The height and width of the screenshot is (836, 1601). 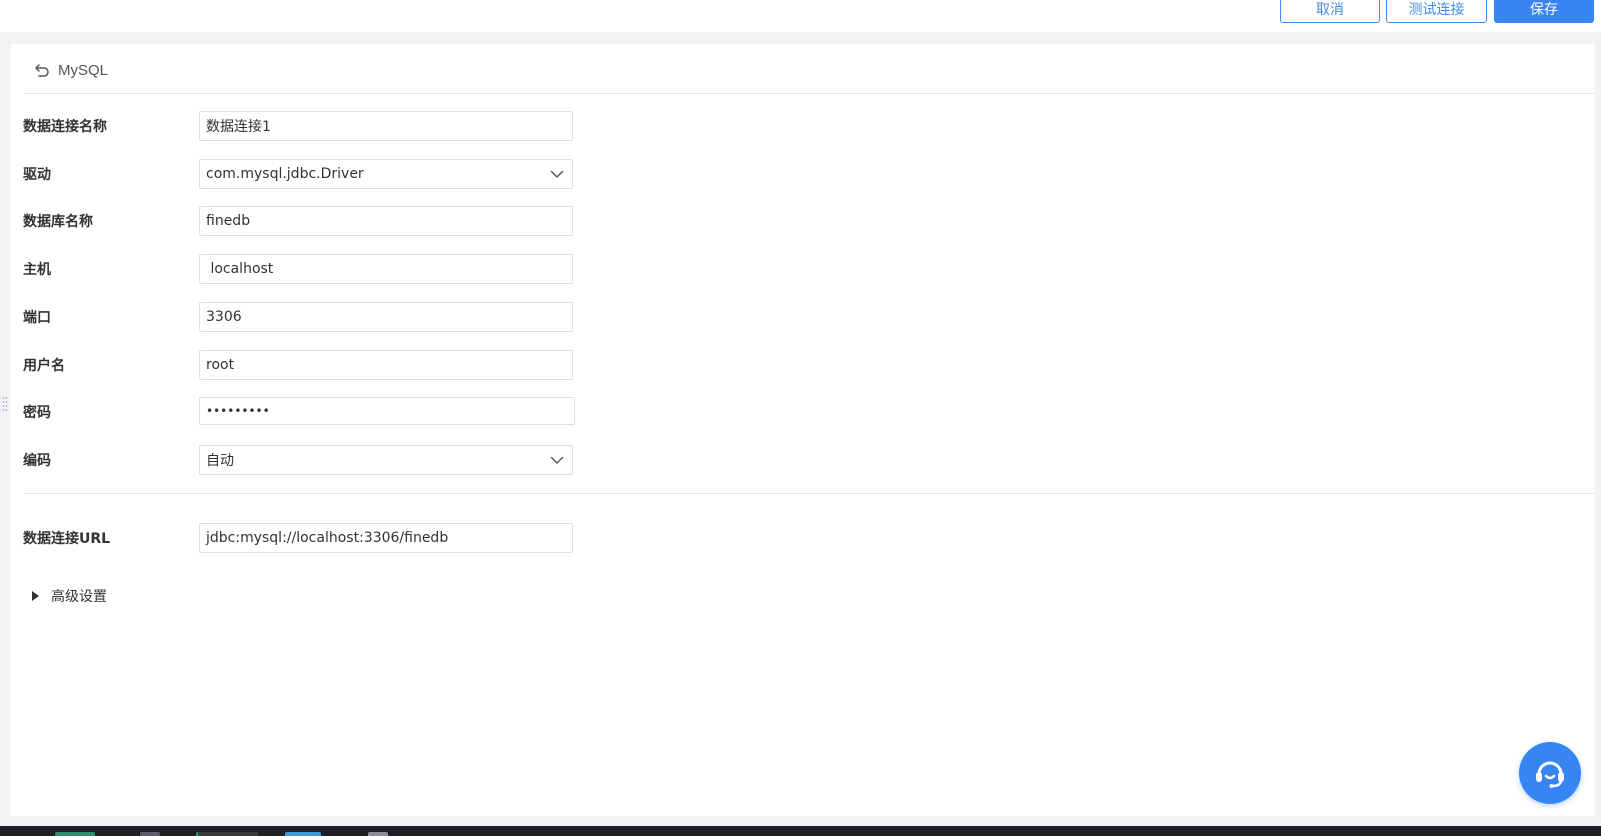 What do you see at coordinates (1436, 11) in the screenshot?
I see `test-connection-button: 测试连接` at bounding box center [1436, 11].